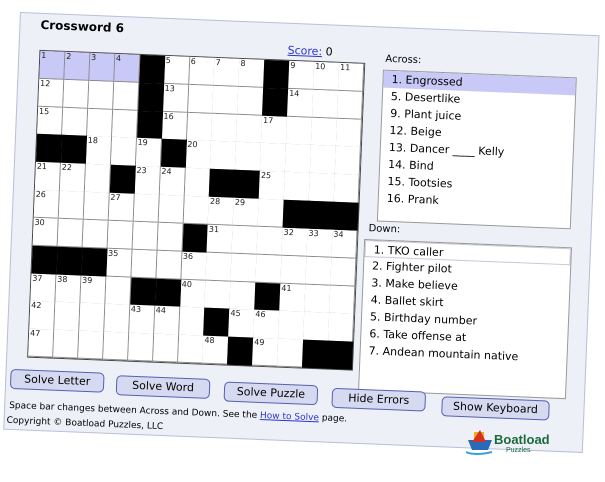  What do you see at coordinates (271, 393) in the screenshot?
I see `solve-puzzle-button: Solve Puzzle` at bounding box center [271, 393].